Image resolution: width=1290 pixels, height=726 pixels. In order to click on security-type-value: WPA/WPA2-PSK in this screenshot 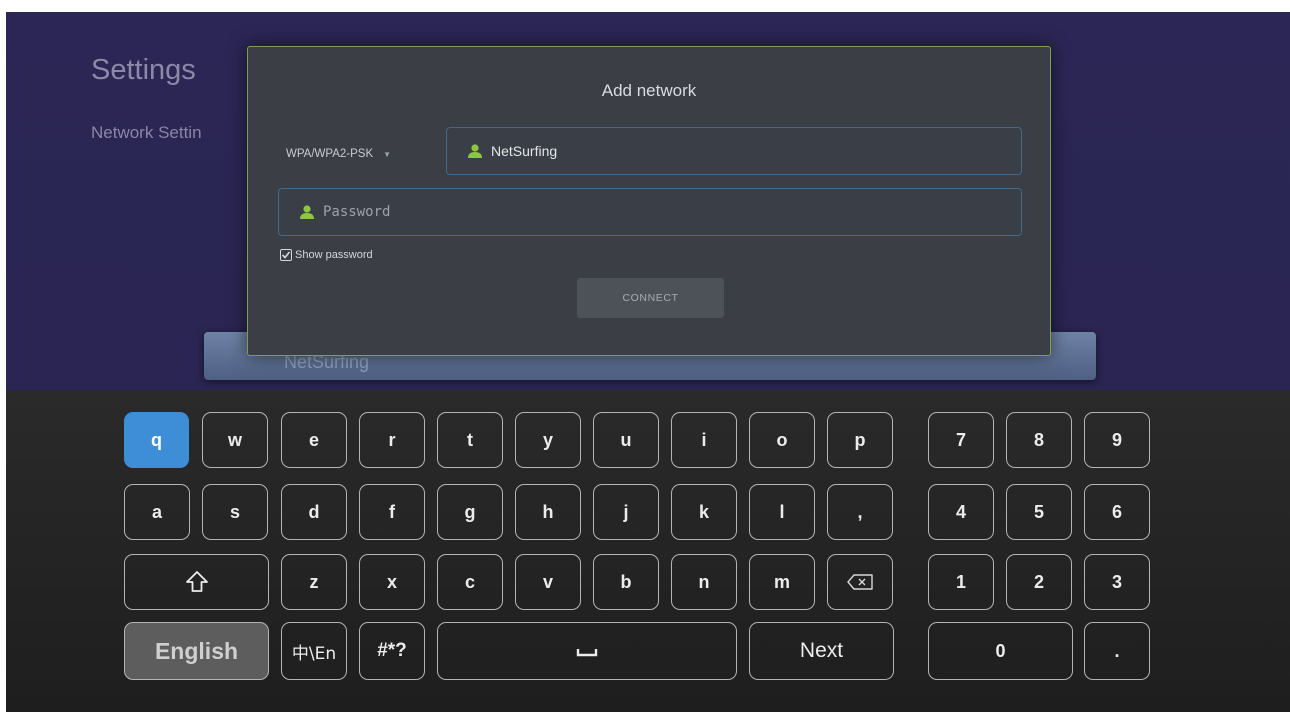, I will do `click(330, 154)`.